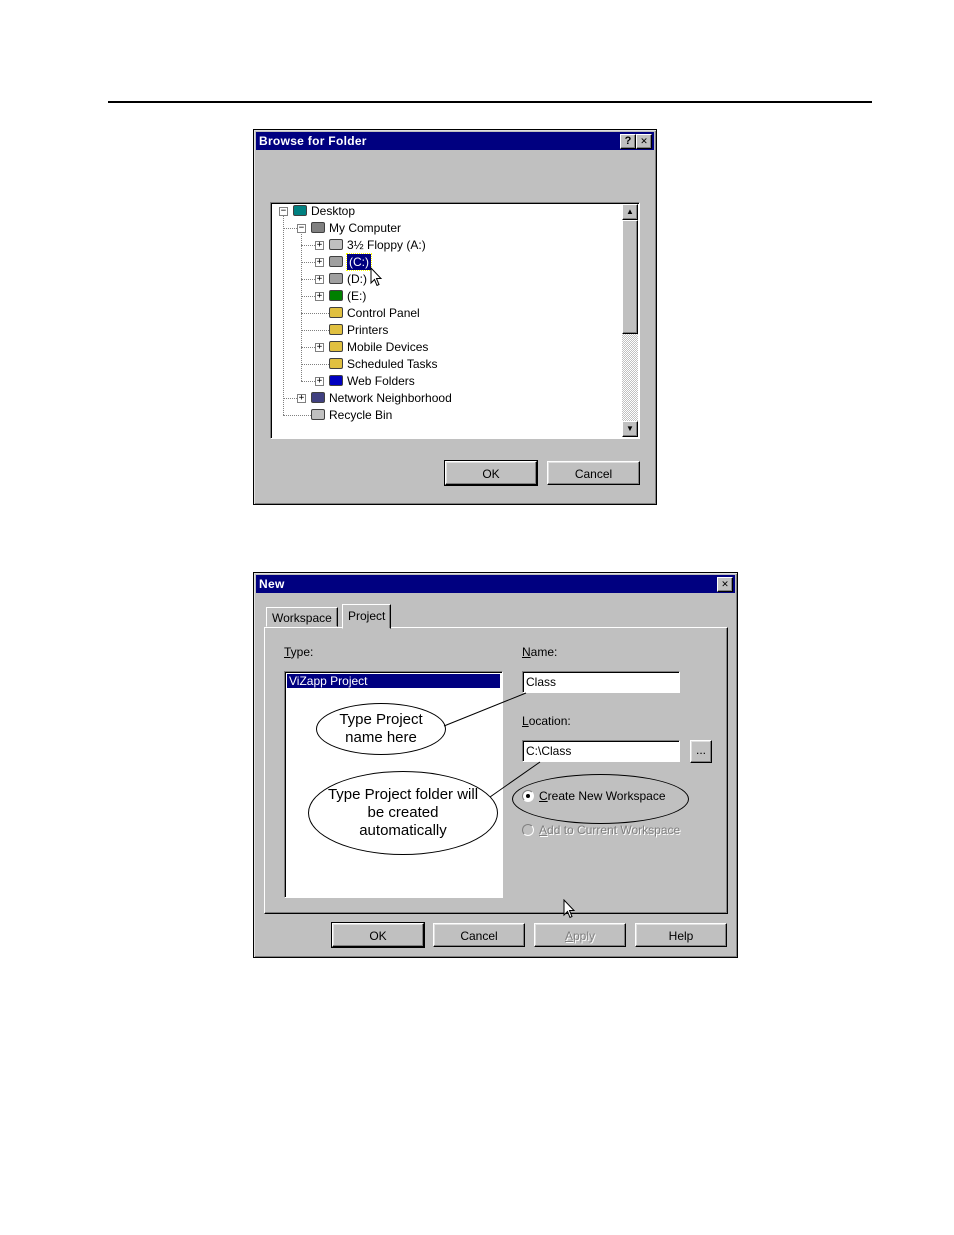  I want to click on tree-scrollbar: ▲ ▼, so click(630, 320).